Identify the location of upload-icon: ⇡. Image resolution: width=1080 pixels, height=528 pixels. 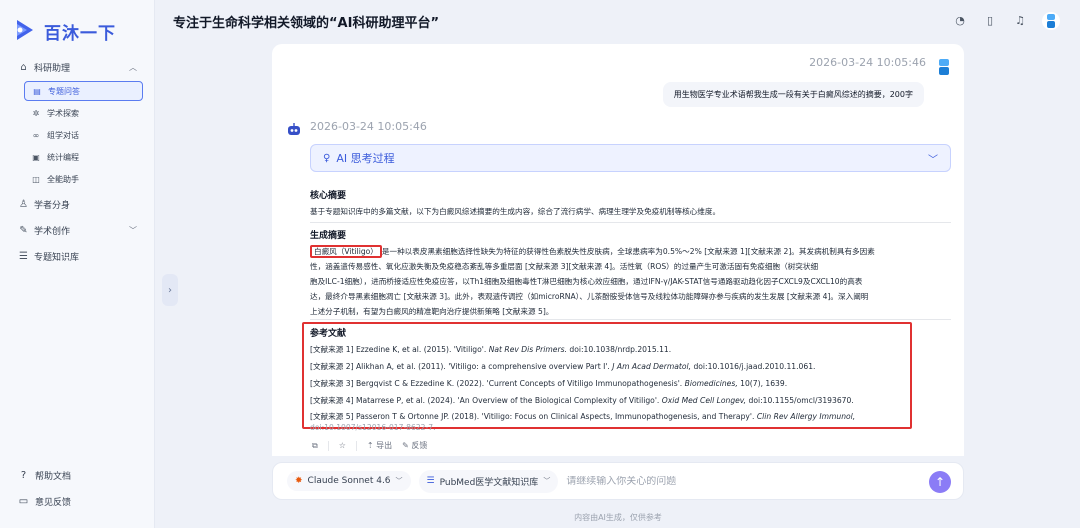
(370, 445).